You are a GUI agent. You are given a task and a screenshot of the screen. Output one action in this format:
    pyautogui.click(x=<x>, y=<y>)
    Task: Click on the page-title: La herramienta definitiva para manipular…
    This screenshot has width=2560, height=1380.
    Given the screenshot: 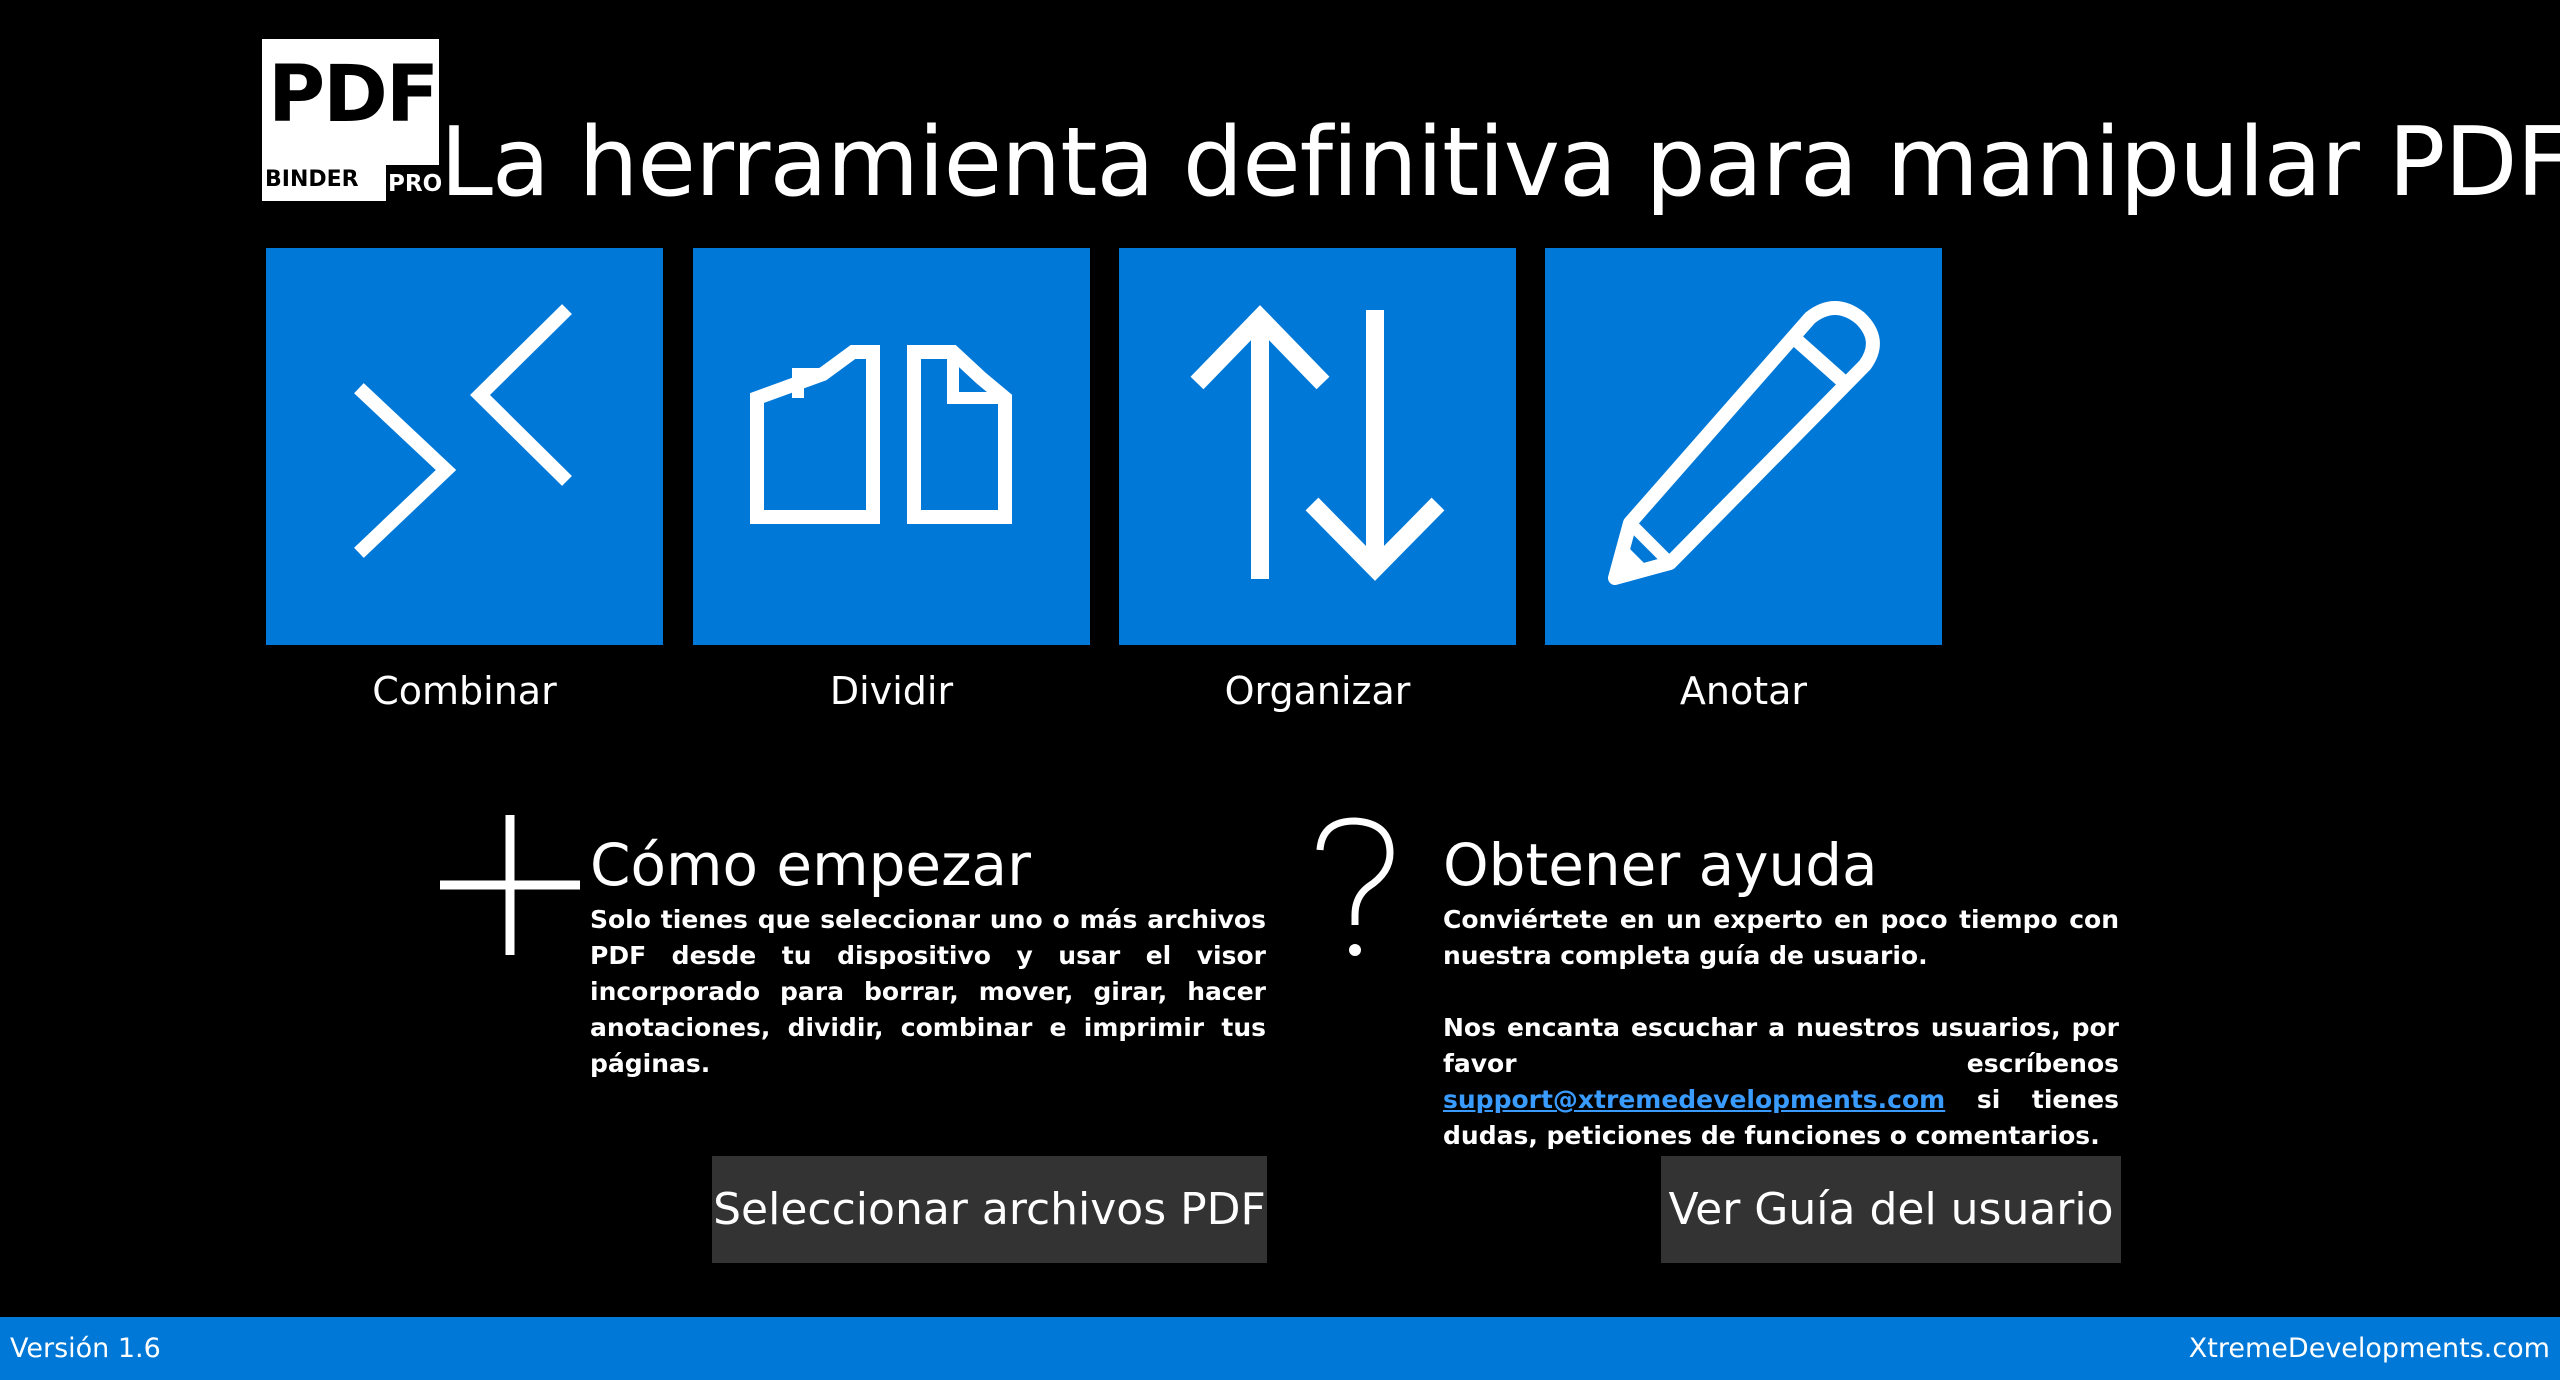 What is the action you would take?
    pyautogui.click(x=1500, y=163)
    